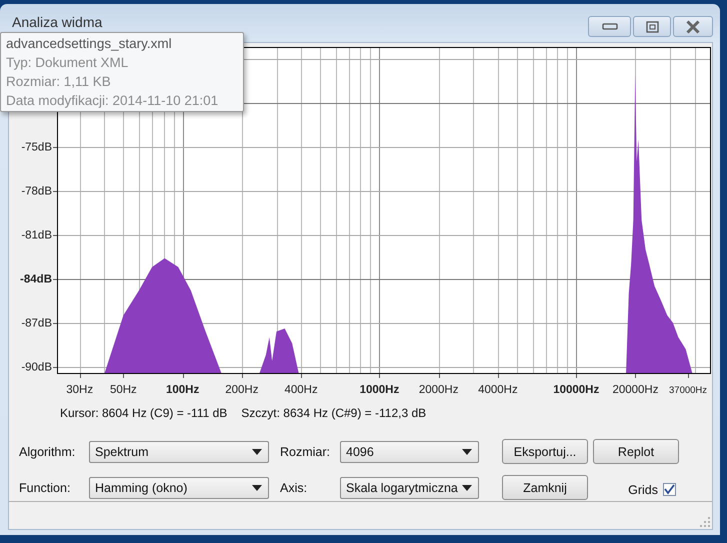 This screenshot has height=543, width=727. Describe the element at coordinates (45, 487) in the screenshot. I see `field-label: Function:` at that location.